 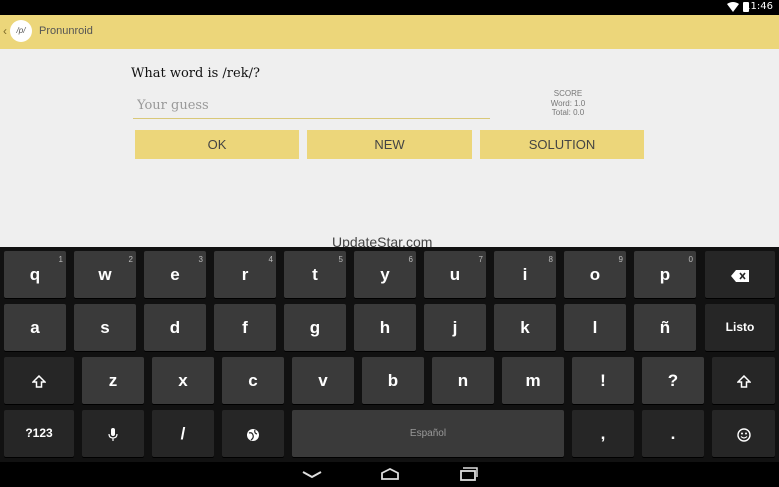 What do you see at coordinates (525, 327) in the screenshot?
I see `key-k: k` at bounding box center [525, 327].